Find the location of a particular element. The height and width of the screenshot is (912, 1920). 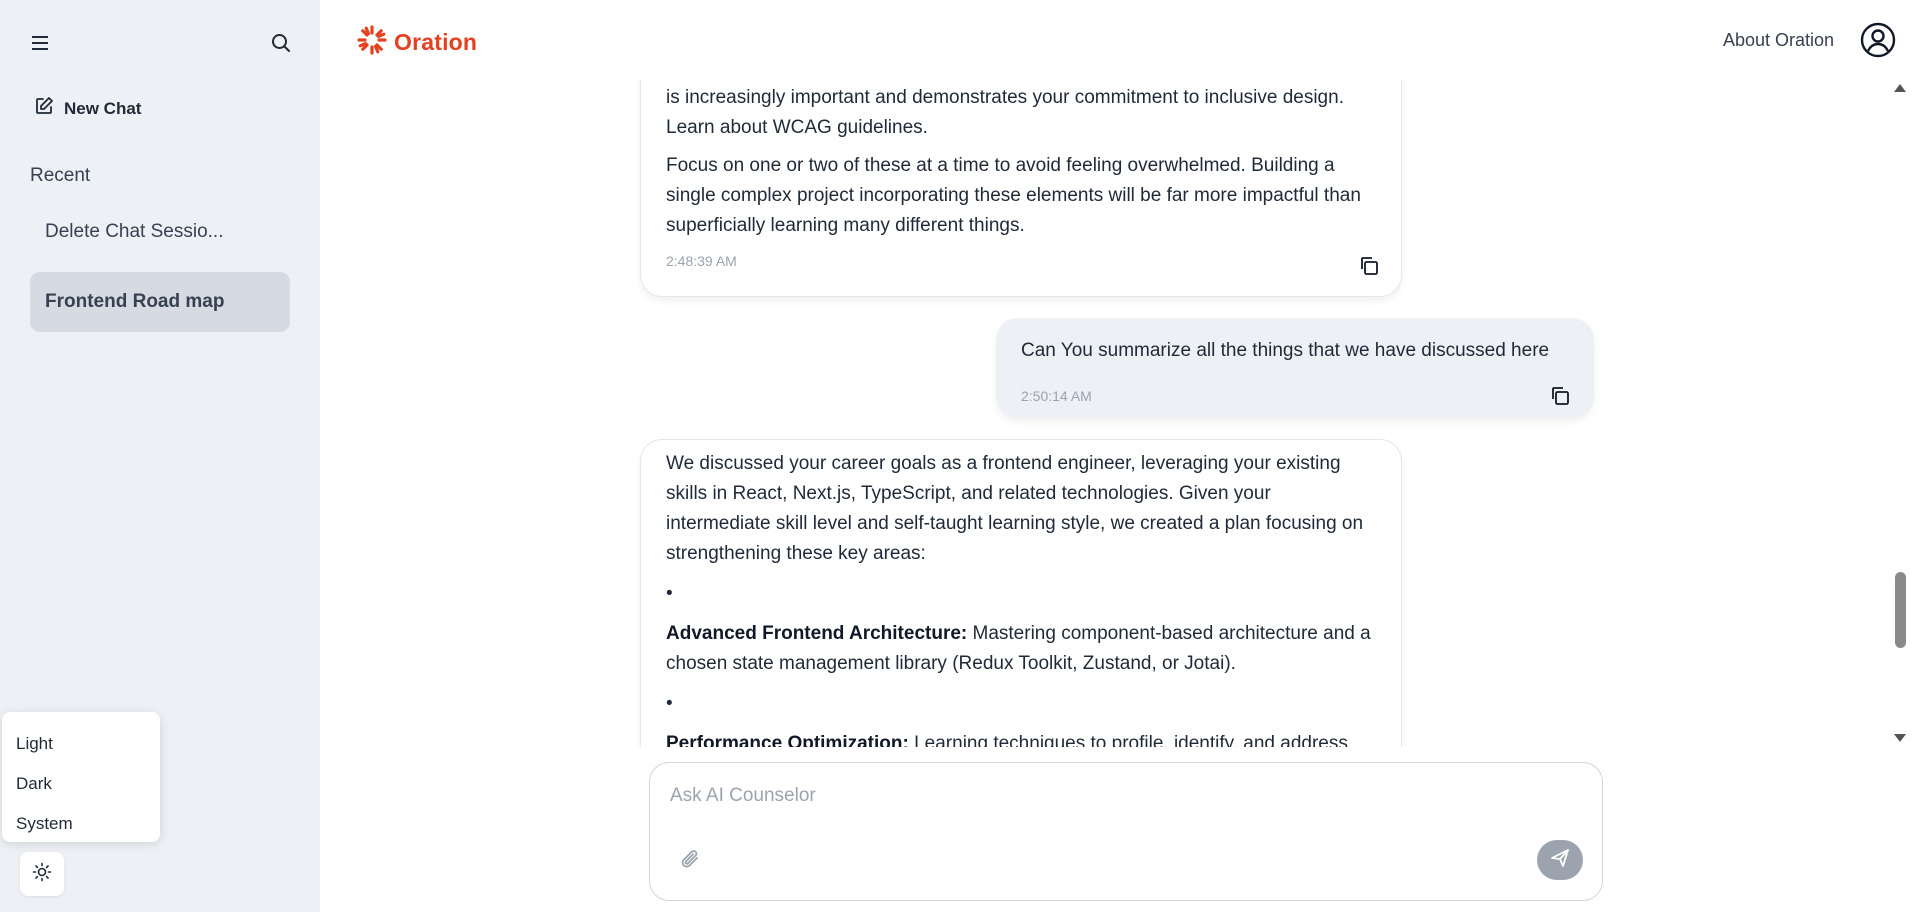

new-chat-button: New Chat is located at coordinates (87, 108).